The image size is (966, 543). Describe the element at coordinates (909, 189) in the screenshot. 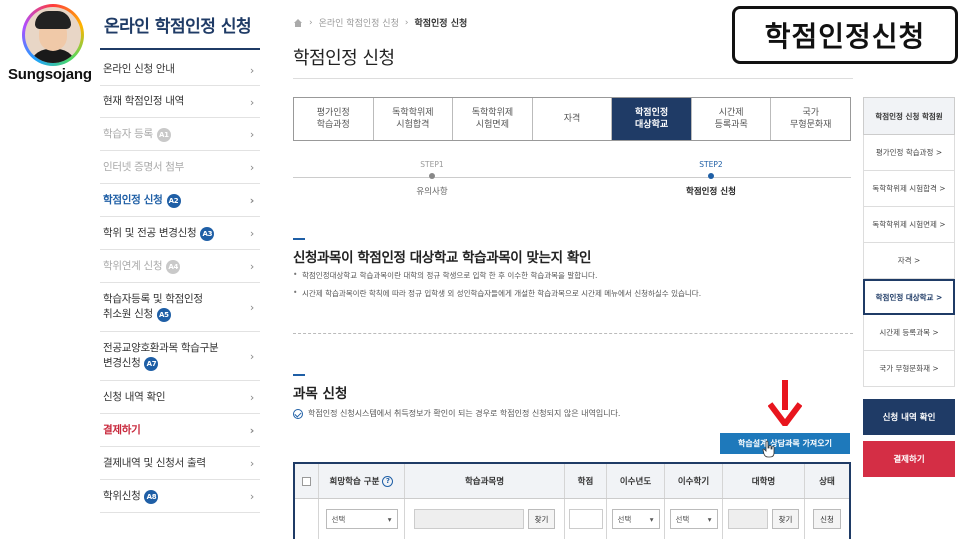

I see `right-menu-item: 독학학위제 시험합격 >` at that location.